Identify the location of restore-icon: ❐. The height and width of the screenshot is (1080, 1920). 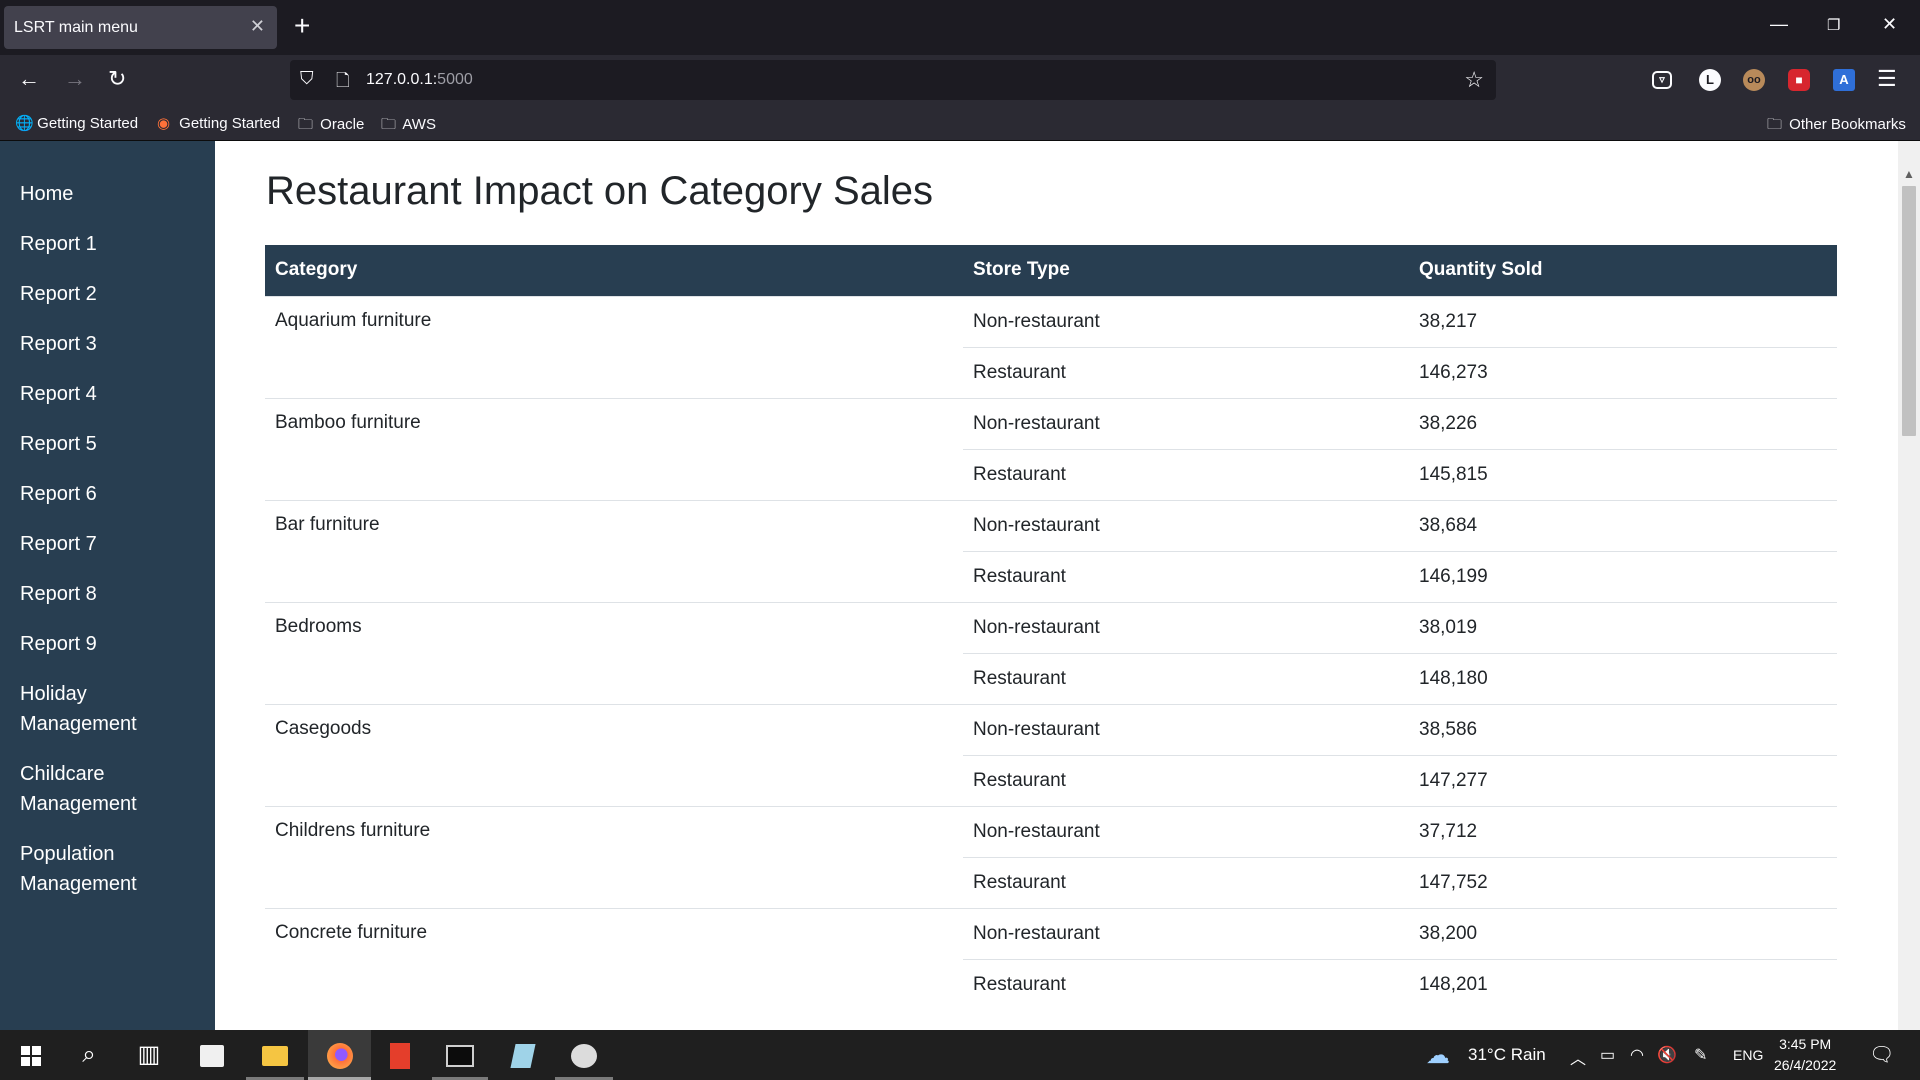
(1833, 25).